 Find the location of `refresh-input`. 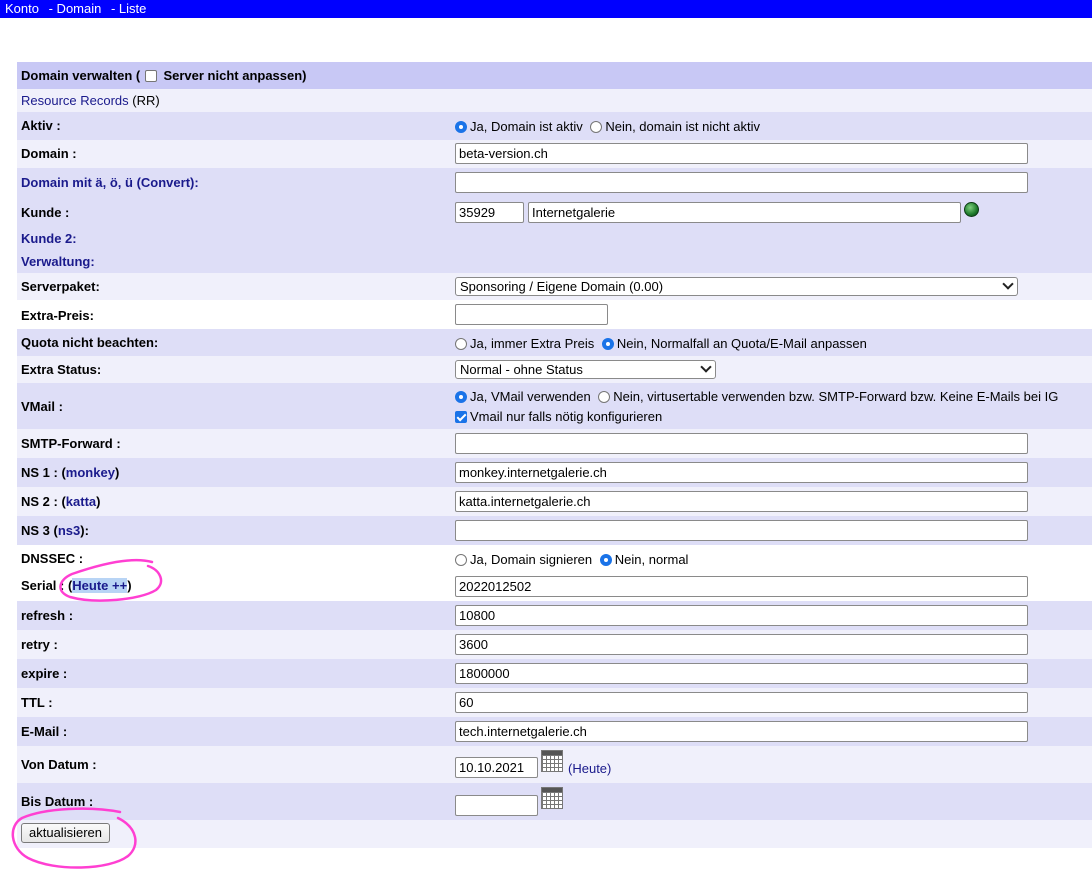

refresh-input is located at coordinates (741, 615).